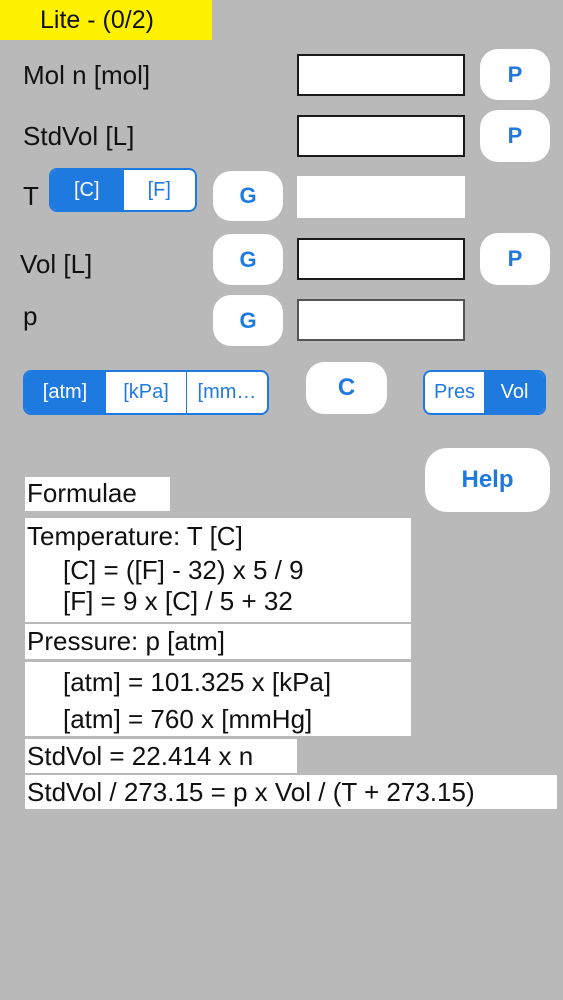 The width and height of the screenshot is (563, 1000). I want to click on vol-label: Vol [L], so click(56, 264).